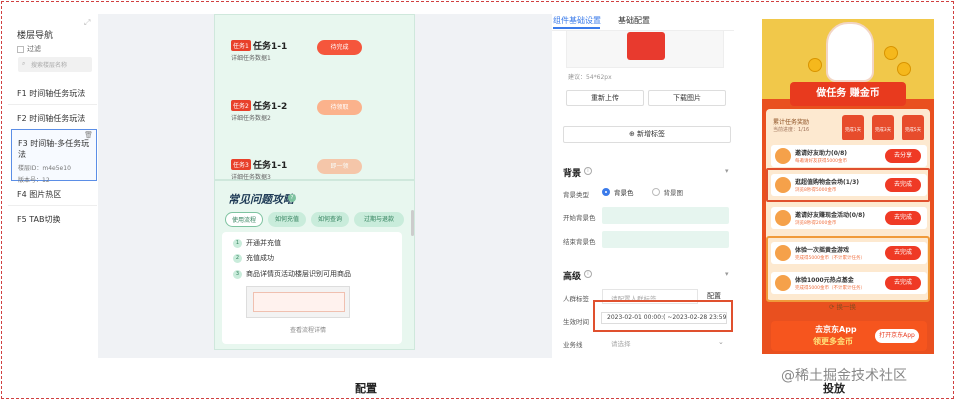  I want to click on delete-icon: 🗑, so click(88, 135).